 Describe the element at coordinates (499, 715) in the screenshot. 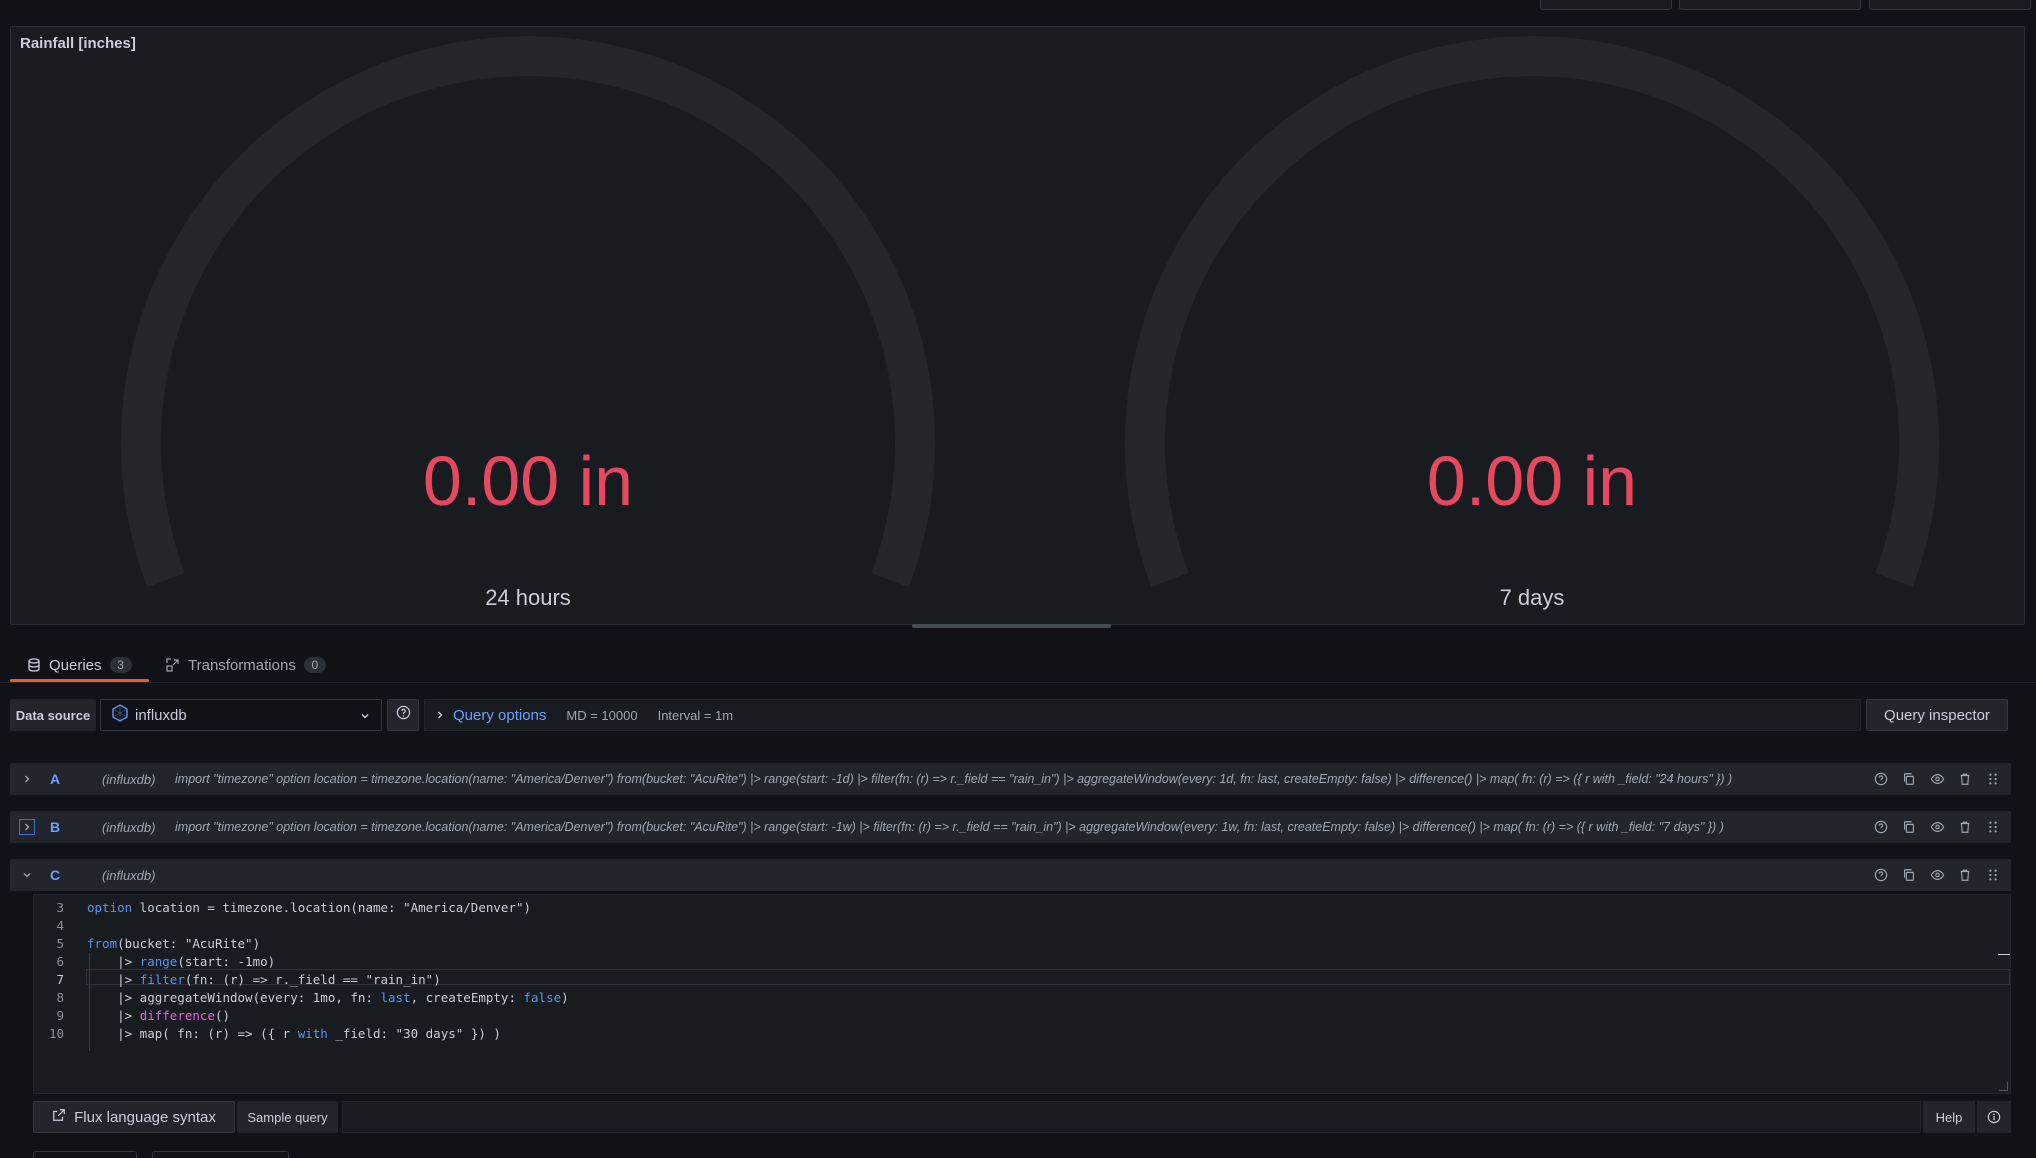

I see `query-options-title: Query options` at that location.